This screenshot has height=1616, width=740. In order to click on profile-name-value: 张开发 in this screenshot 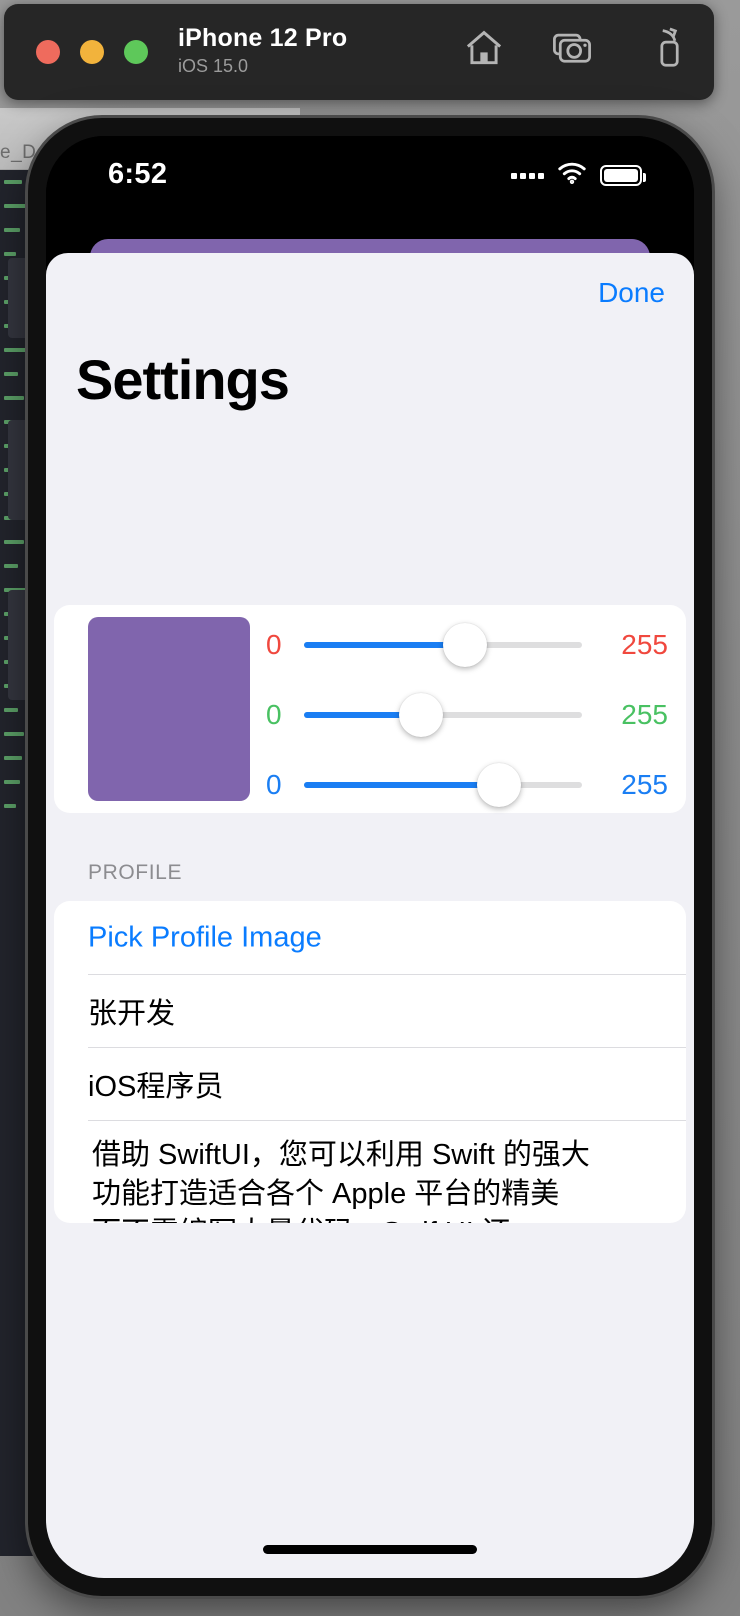, I will do `click(131, 1011)`.